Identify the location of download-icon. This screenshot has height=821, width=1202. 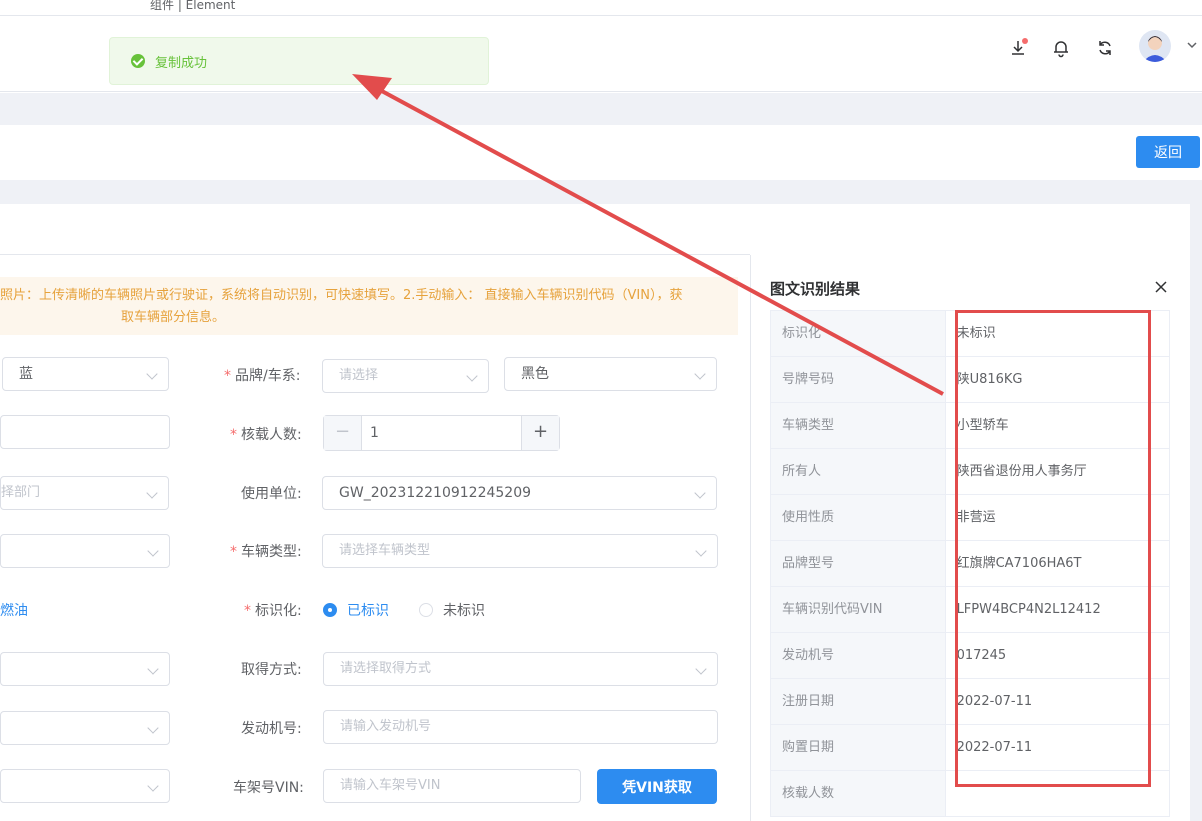
(1018, 48).